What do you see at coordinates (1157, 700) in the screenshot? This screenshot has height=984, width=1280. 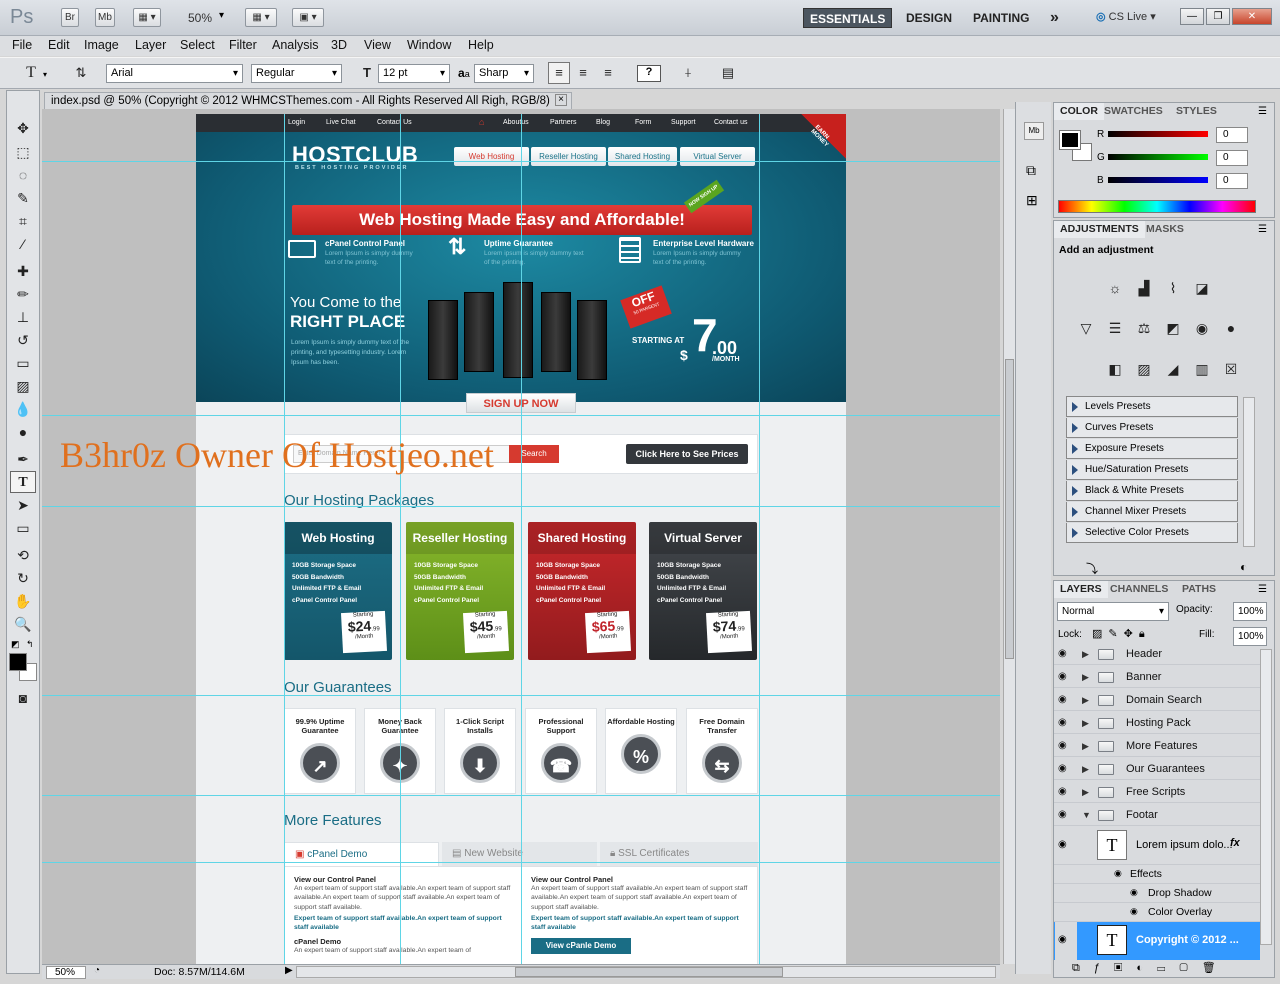 I see `layer-group-domain-search: ◉ ▶ Domain Search` at bounding box center [1157, 700].